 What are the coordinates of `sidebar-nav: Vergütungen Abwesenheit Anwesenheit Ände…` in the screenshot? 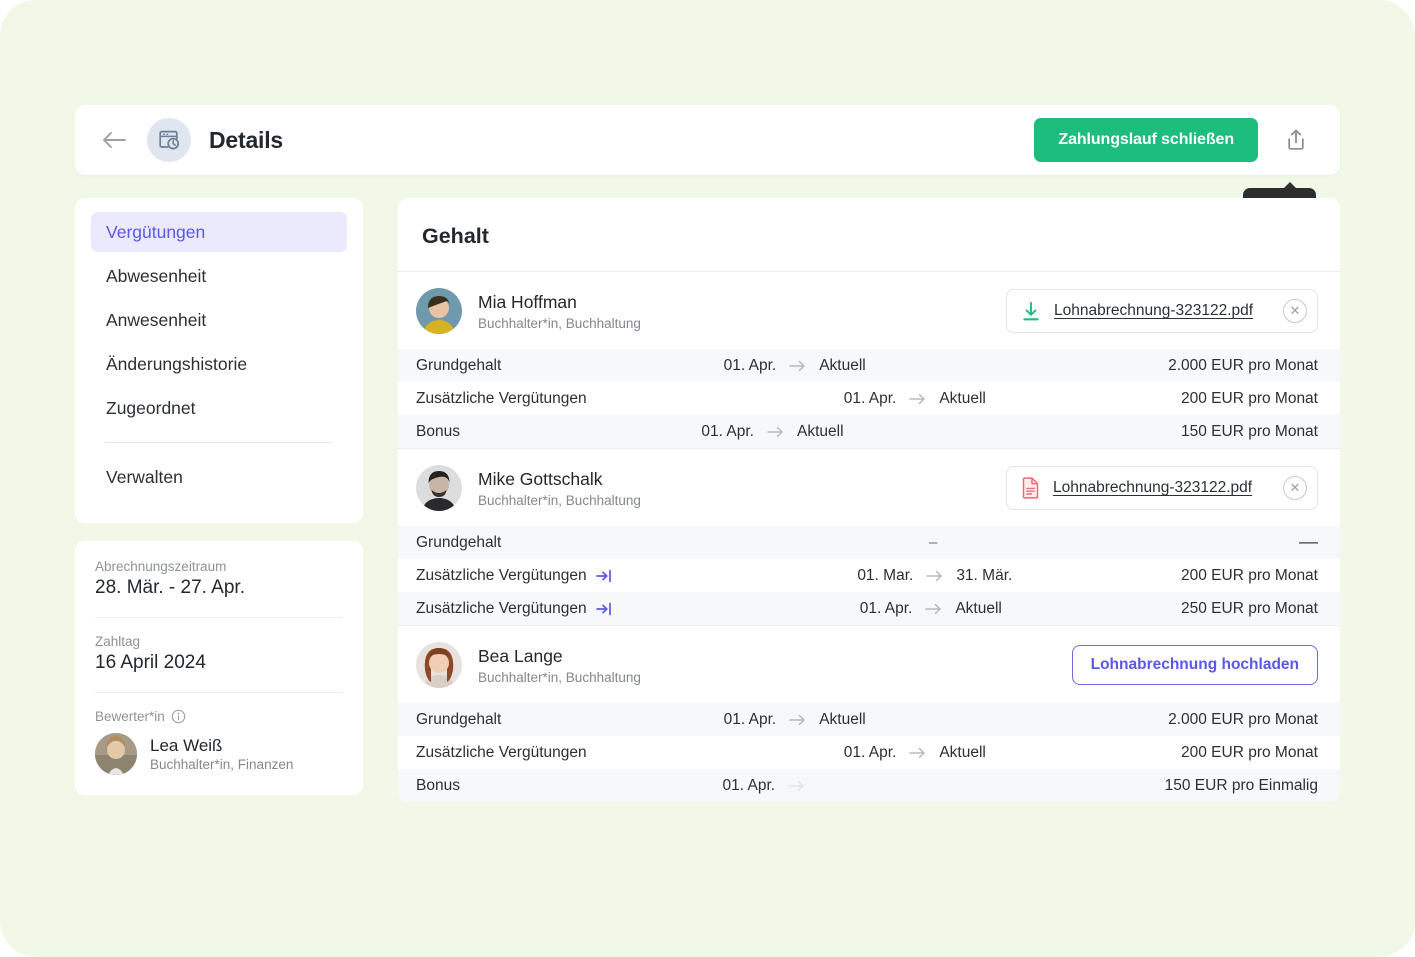 It's located at (219, 360).